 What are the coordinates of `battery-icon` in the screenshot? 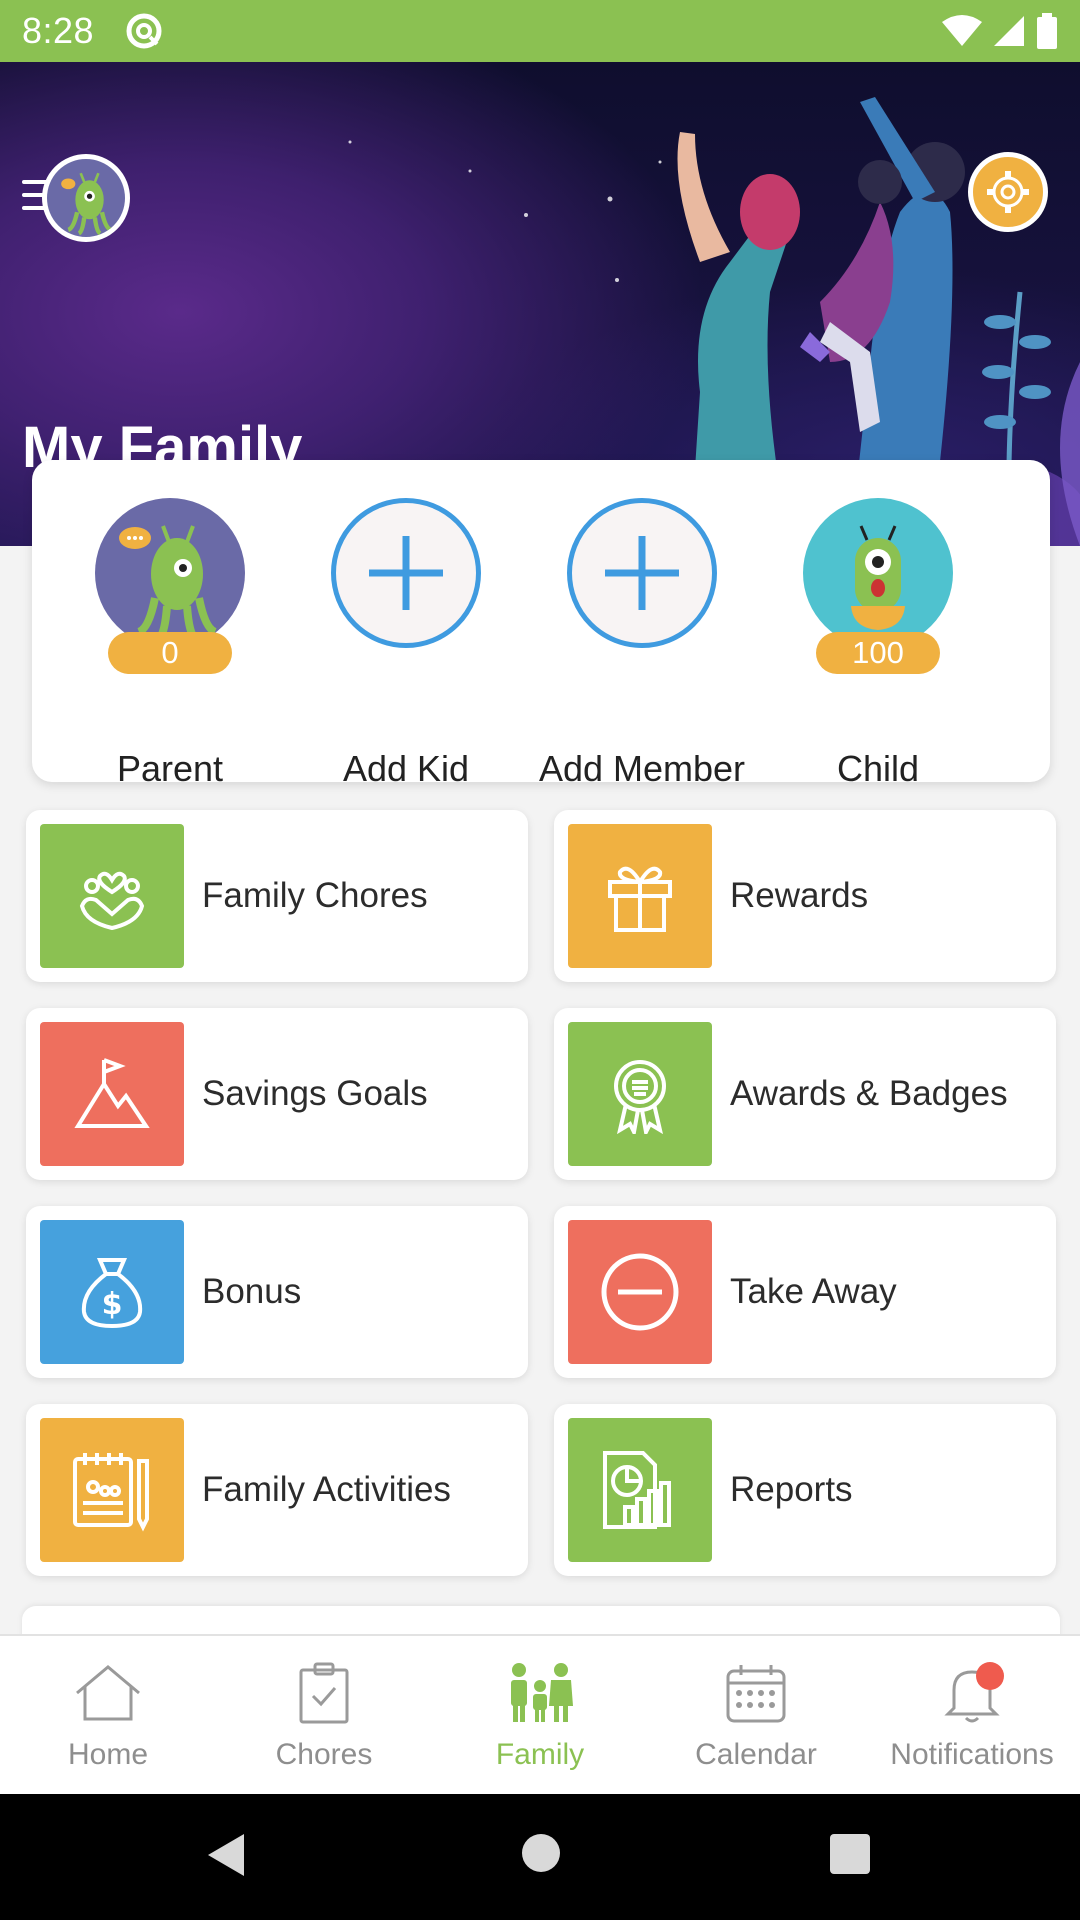 It's located at (1047, 31).